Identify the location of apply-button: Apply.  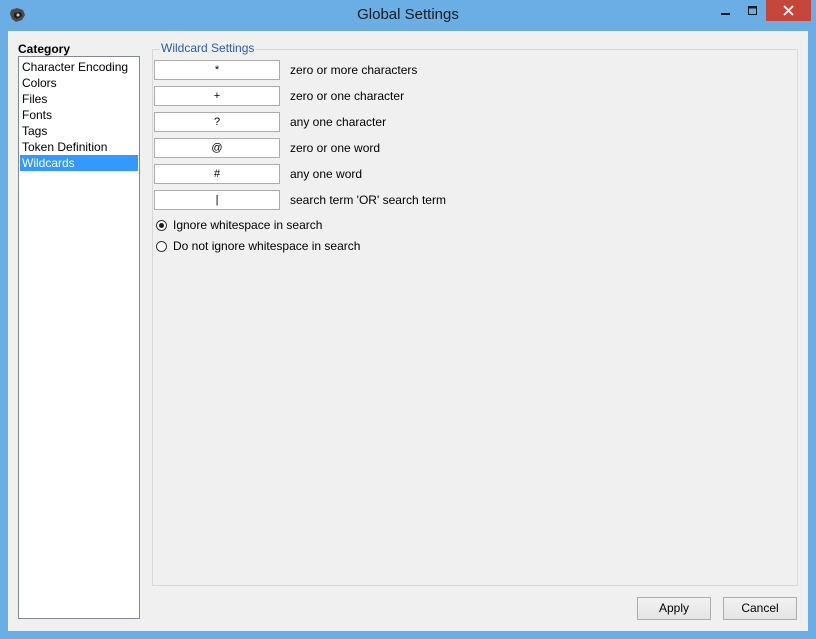
(674, 608).